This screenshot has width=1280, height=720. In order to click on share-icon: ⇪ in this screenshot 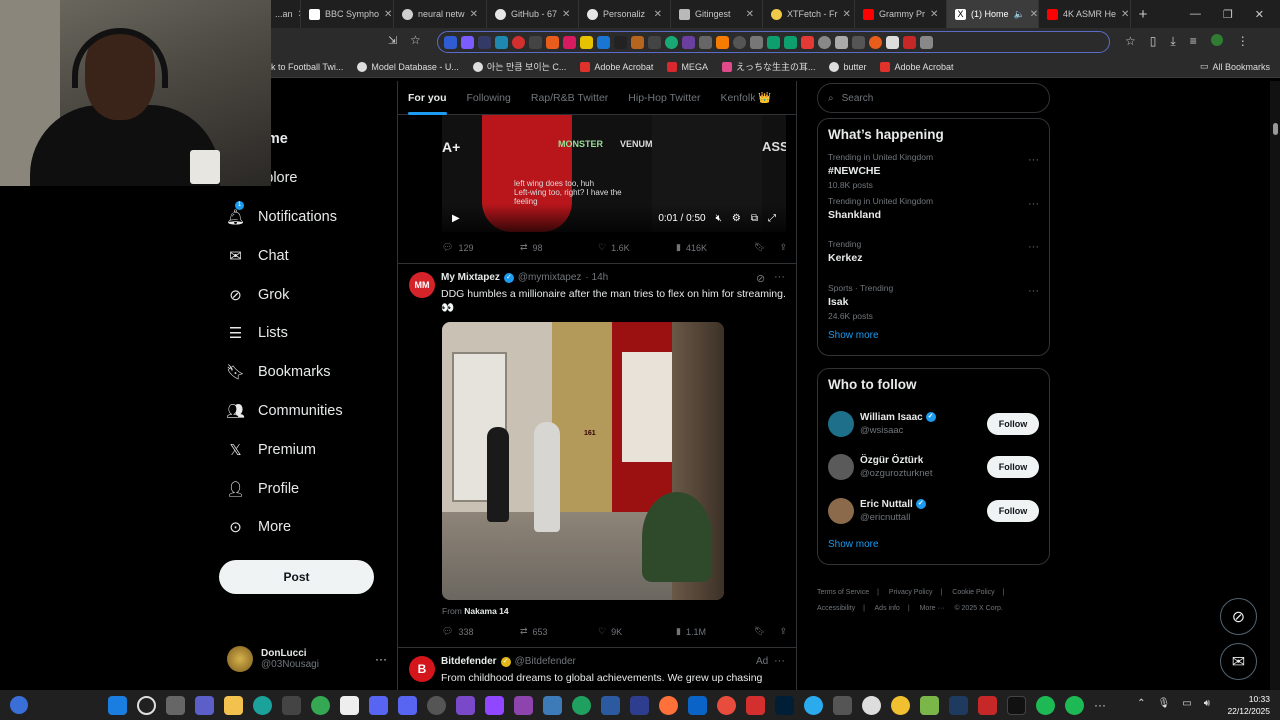, I will do `click(783, 247)`.